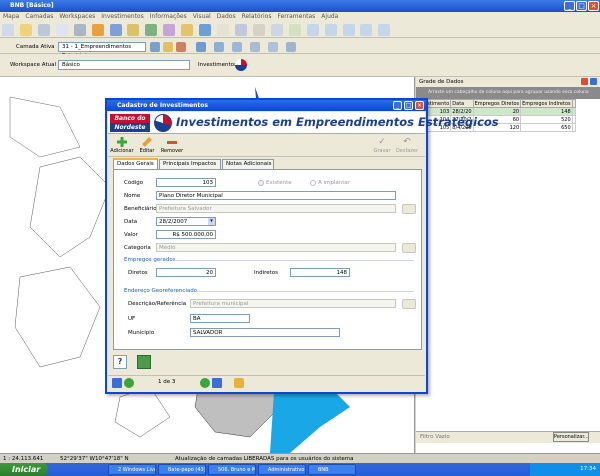  What do you see at coordinates (202, 16) in the screenshot?
I see `menu-item-5: Visual` at bounding box center [202, 16].